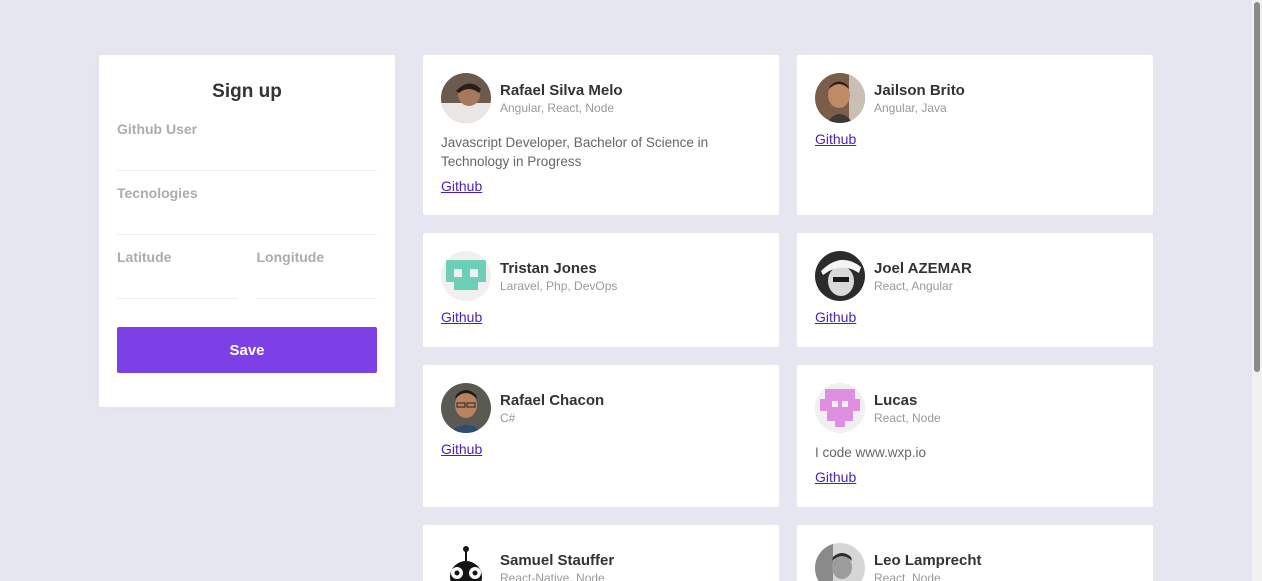  What do you see at coordinates (1257, 187) in the screenshot?
I see `scrollbar-thumb` at bounding box center [1257, 187].